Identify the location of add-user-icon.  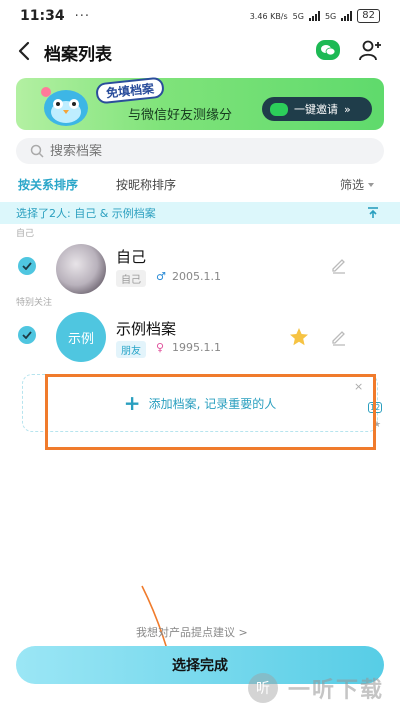
(370, 50).